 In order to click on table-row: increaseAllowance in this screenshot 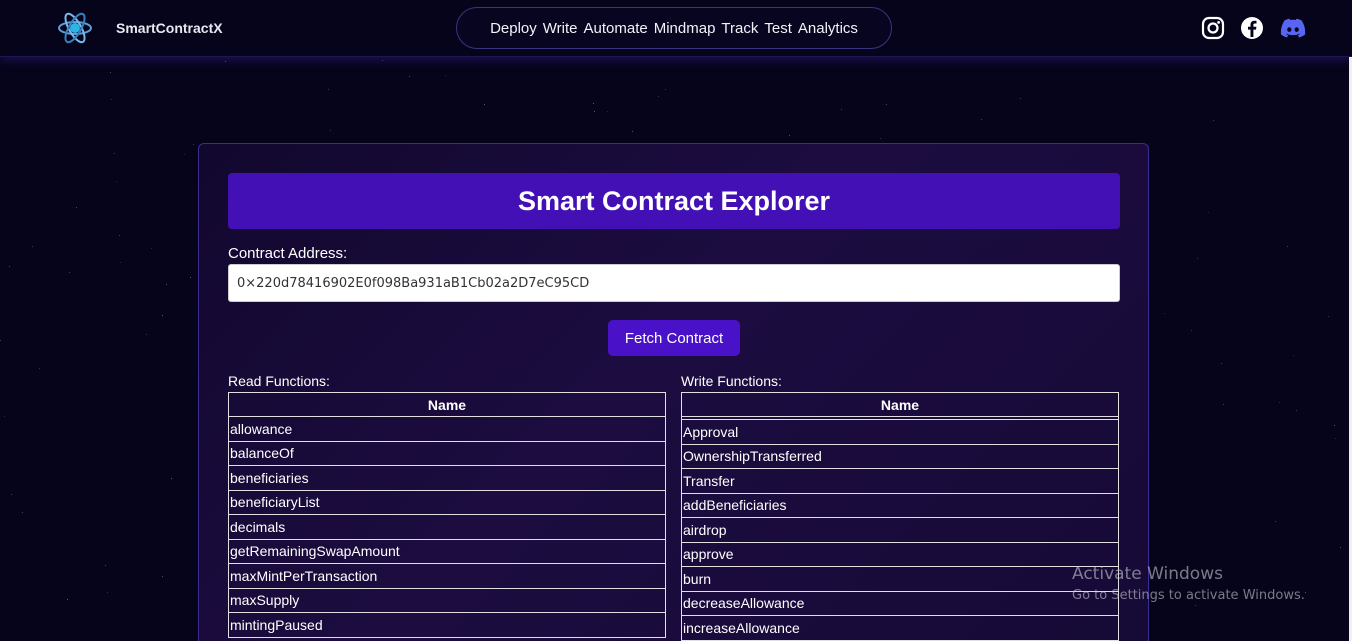, I will do `click(900, 628)`.